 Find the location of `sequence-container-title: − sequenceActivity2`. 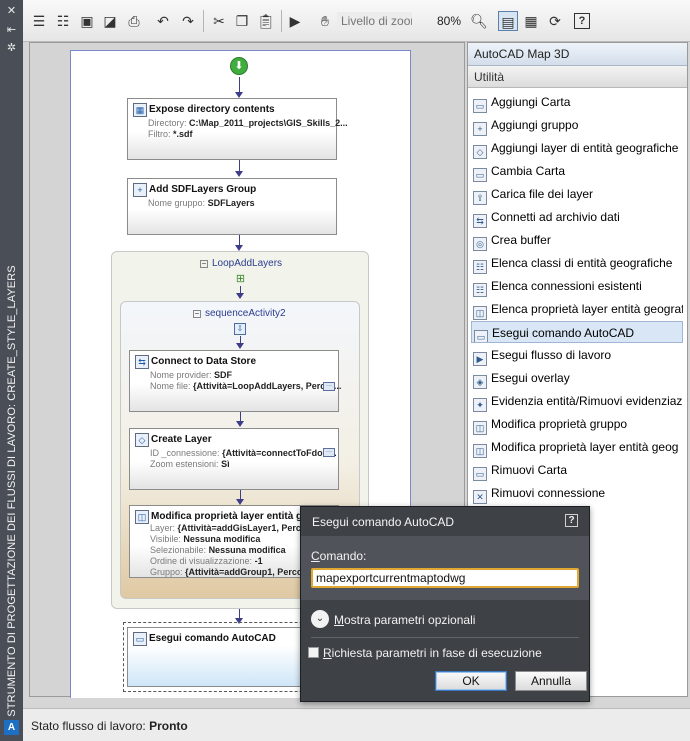

sequence-container-title: − sequenceActivity2 is located at coordinates (239, 313).